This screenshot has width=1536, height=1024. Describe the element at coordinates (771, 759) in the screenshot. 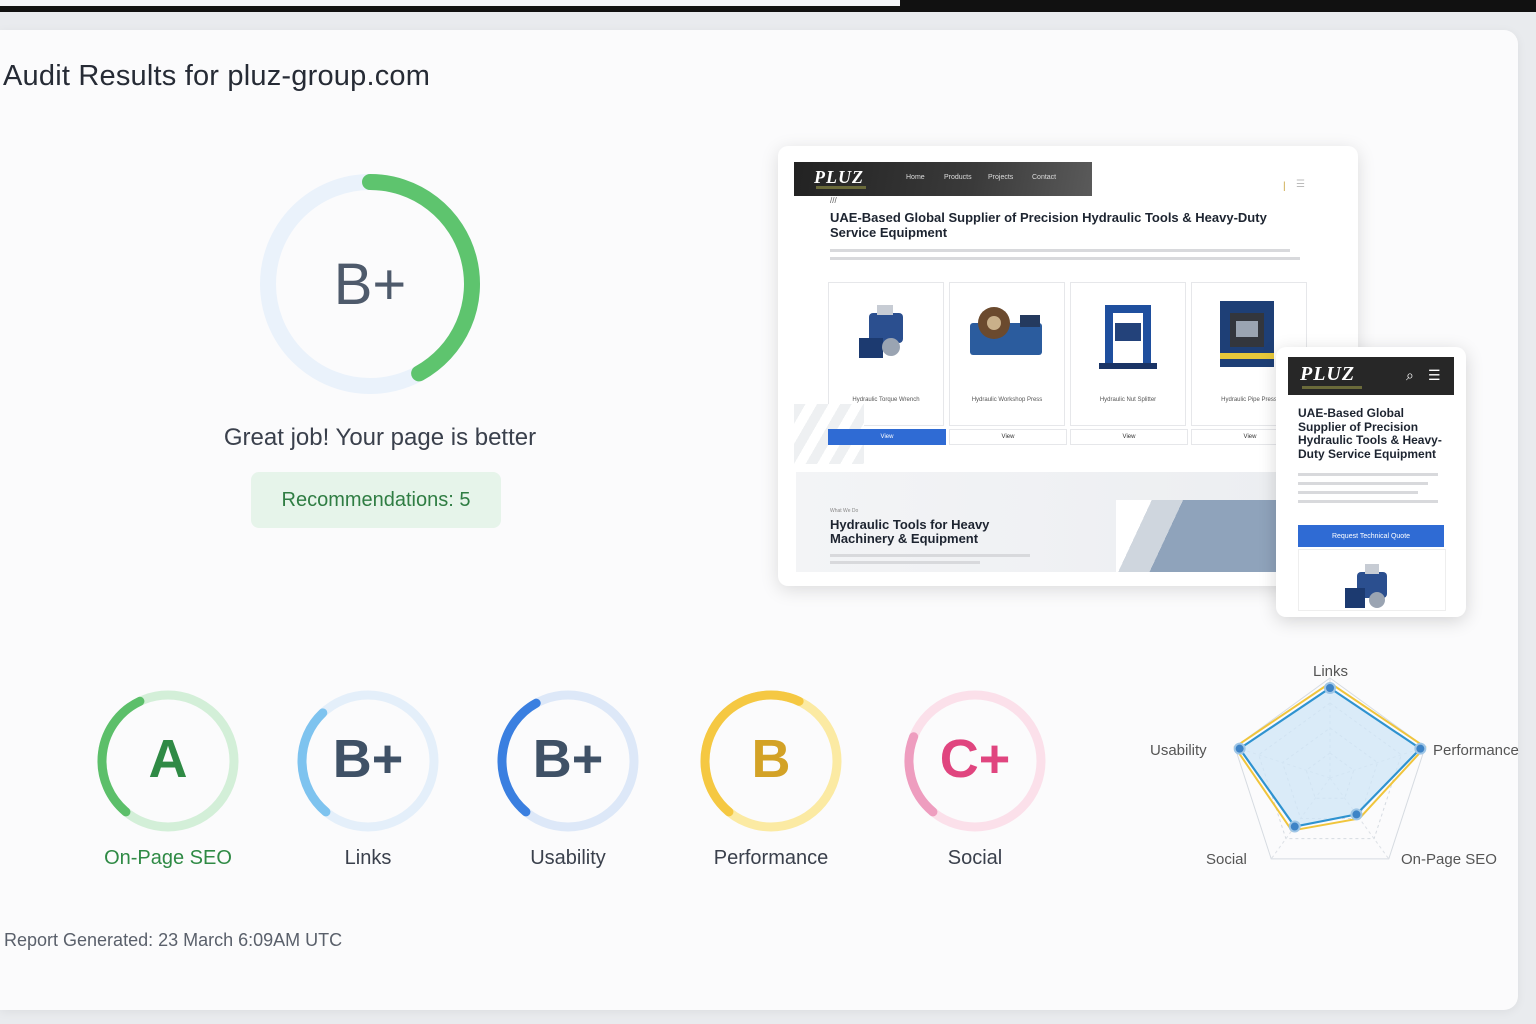

I see `category-grade: B` at that location.